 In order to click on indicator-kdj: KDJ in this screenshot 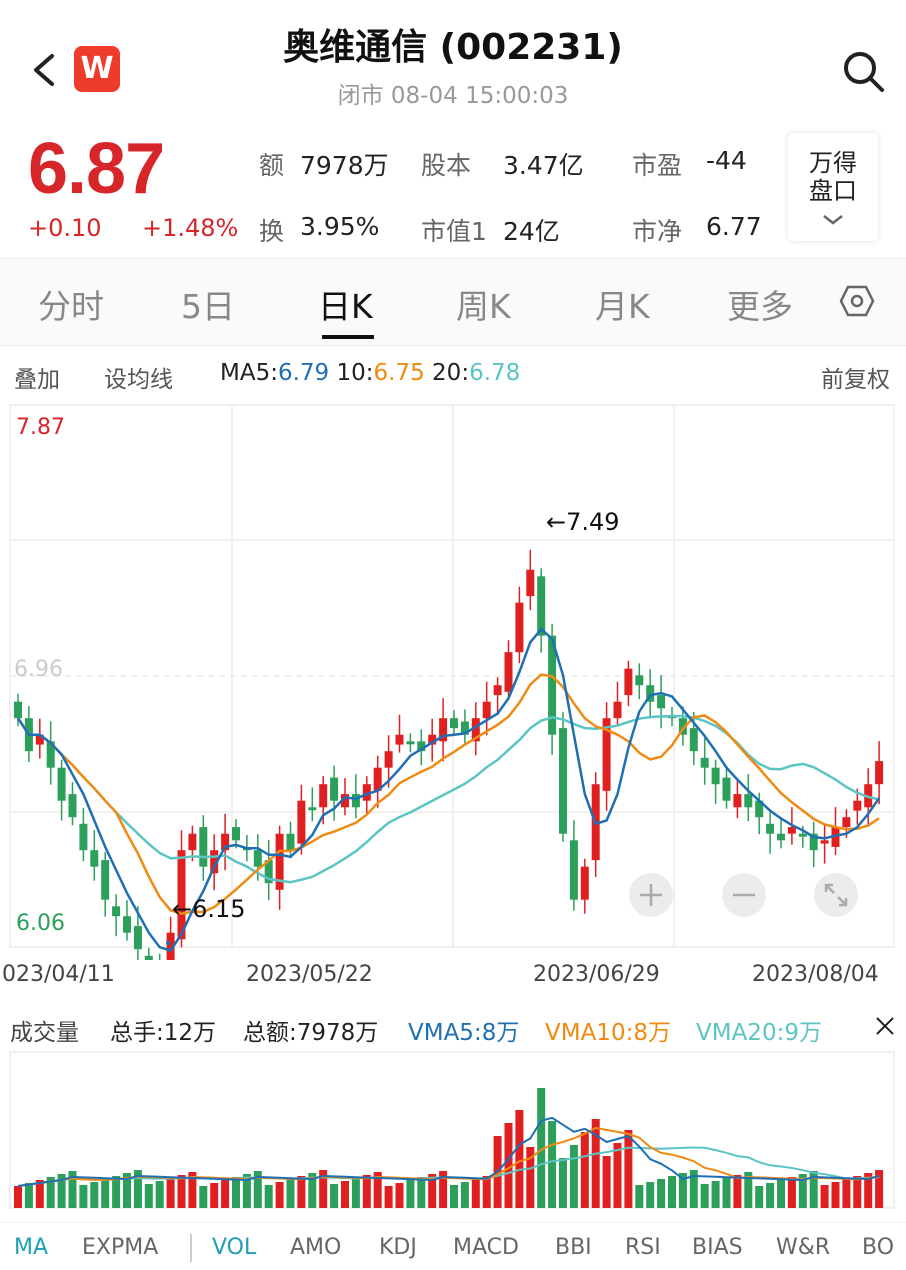, I will do `click(398, 1247)`.